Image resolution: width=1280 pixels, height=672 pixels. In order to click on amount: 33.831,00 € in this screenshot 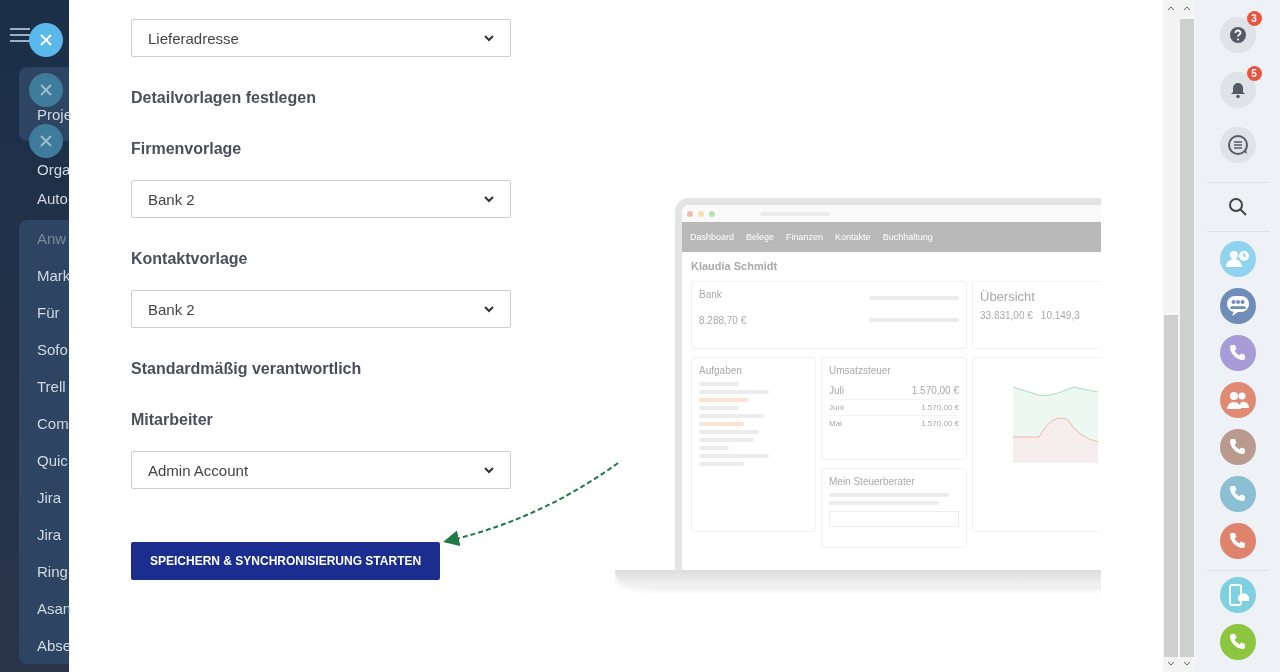, I will do `click(1006, 315)`.